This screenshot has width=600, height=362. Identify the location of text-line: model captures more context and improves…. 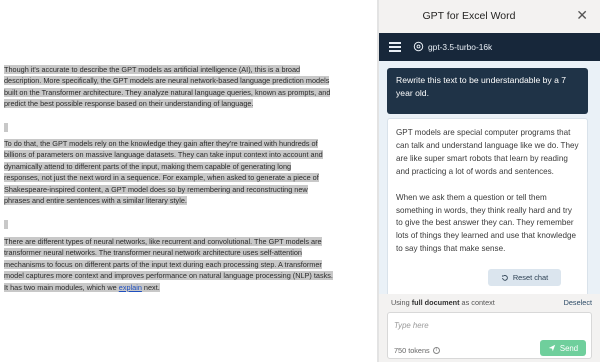
(168, 276).